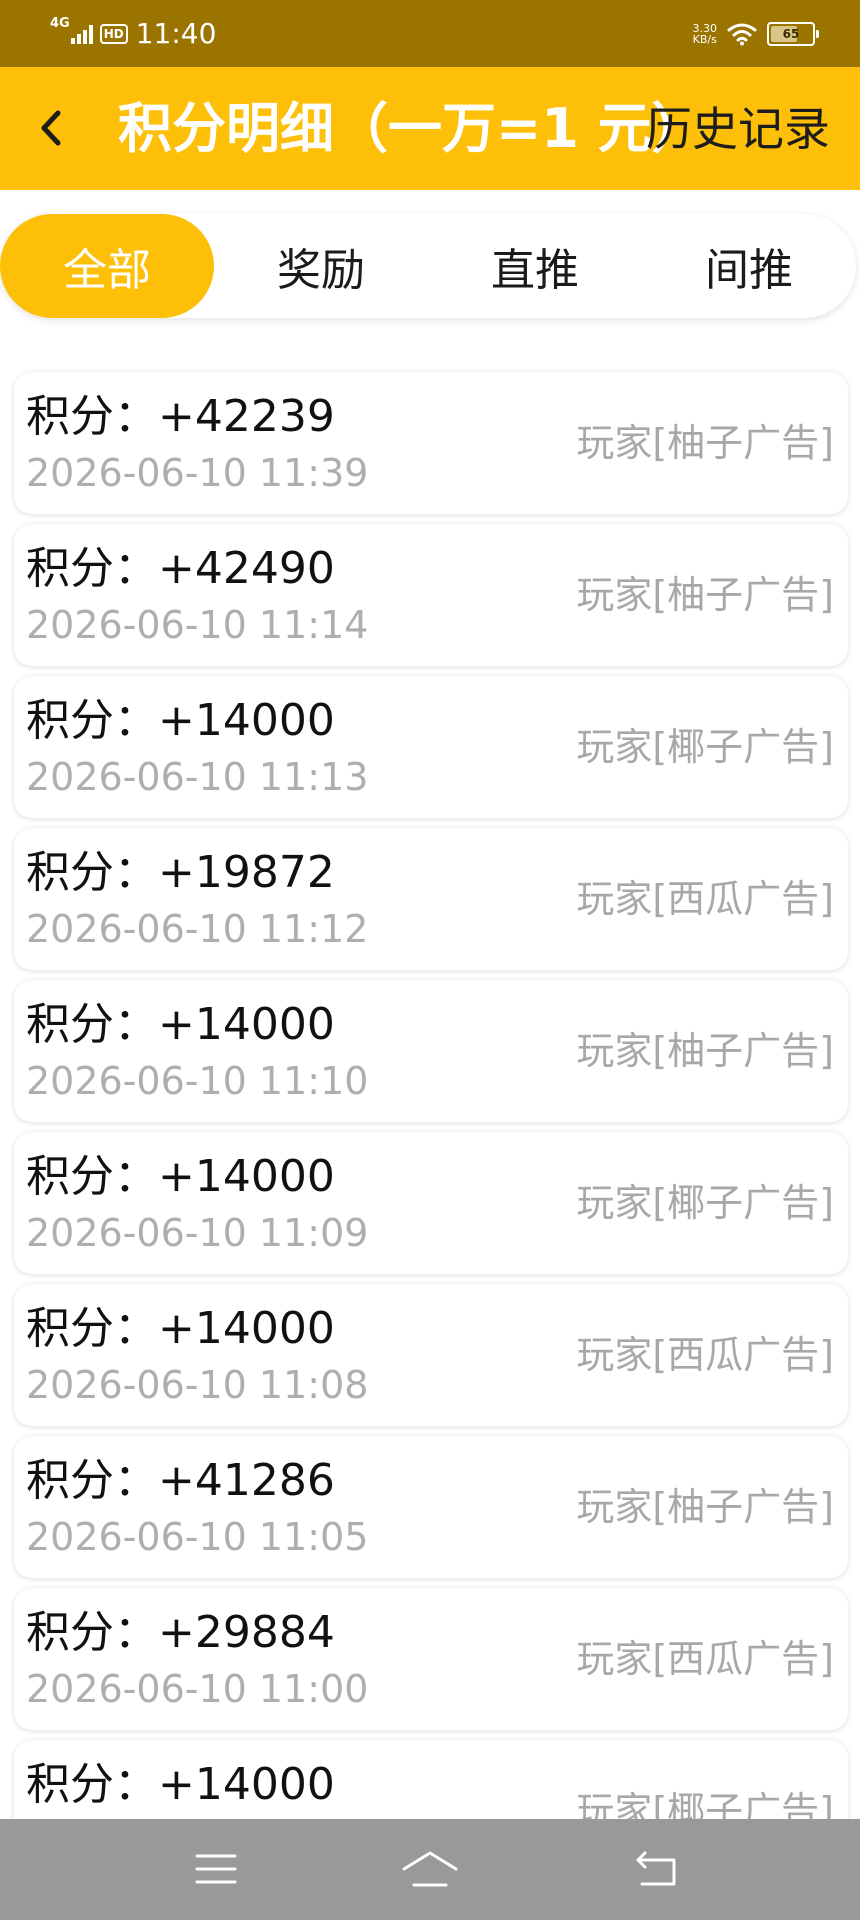  I want to click on record-time: 2026-06-10 11:05, so click(197, 1537).